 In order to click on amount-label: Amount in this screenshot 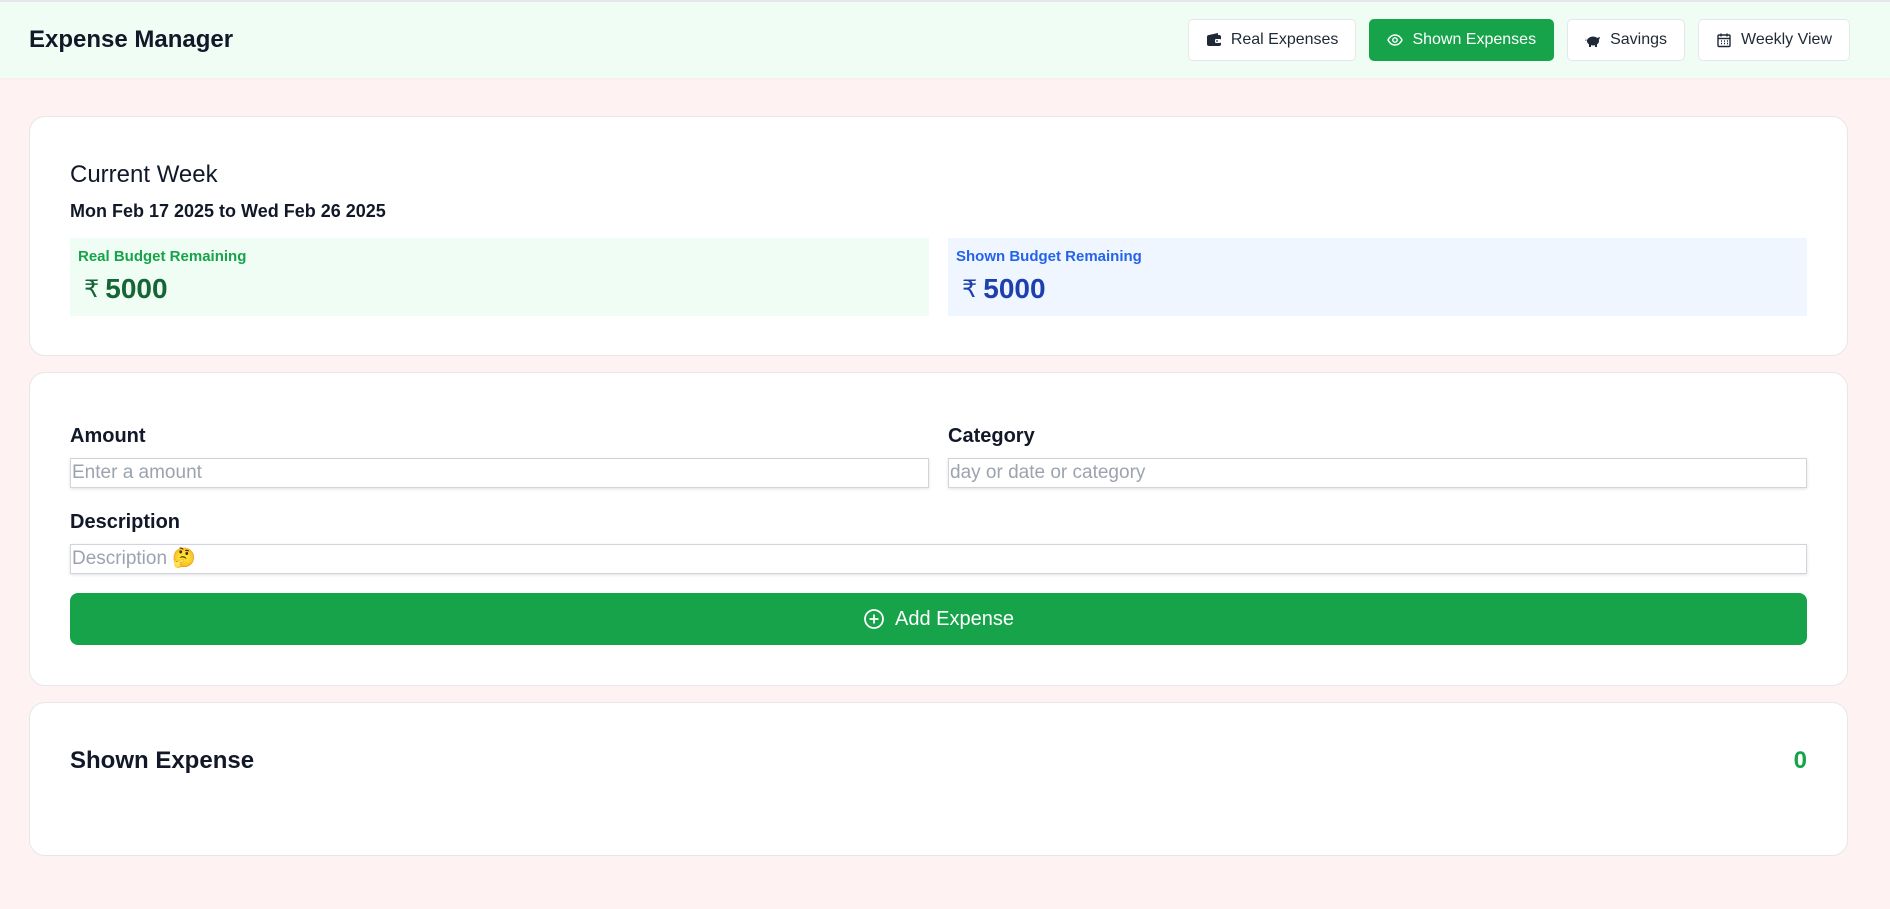, I will do `click(108, 436)`.